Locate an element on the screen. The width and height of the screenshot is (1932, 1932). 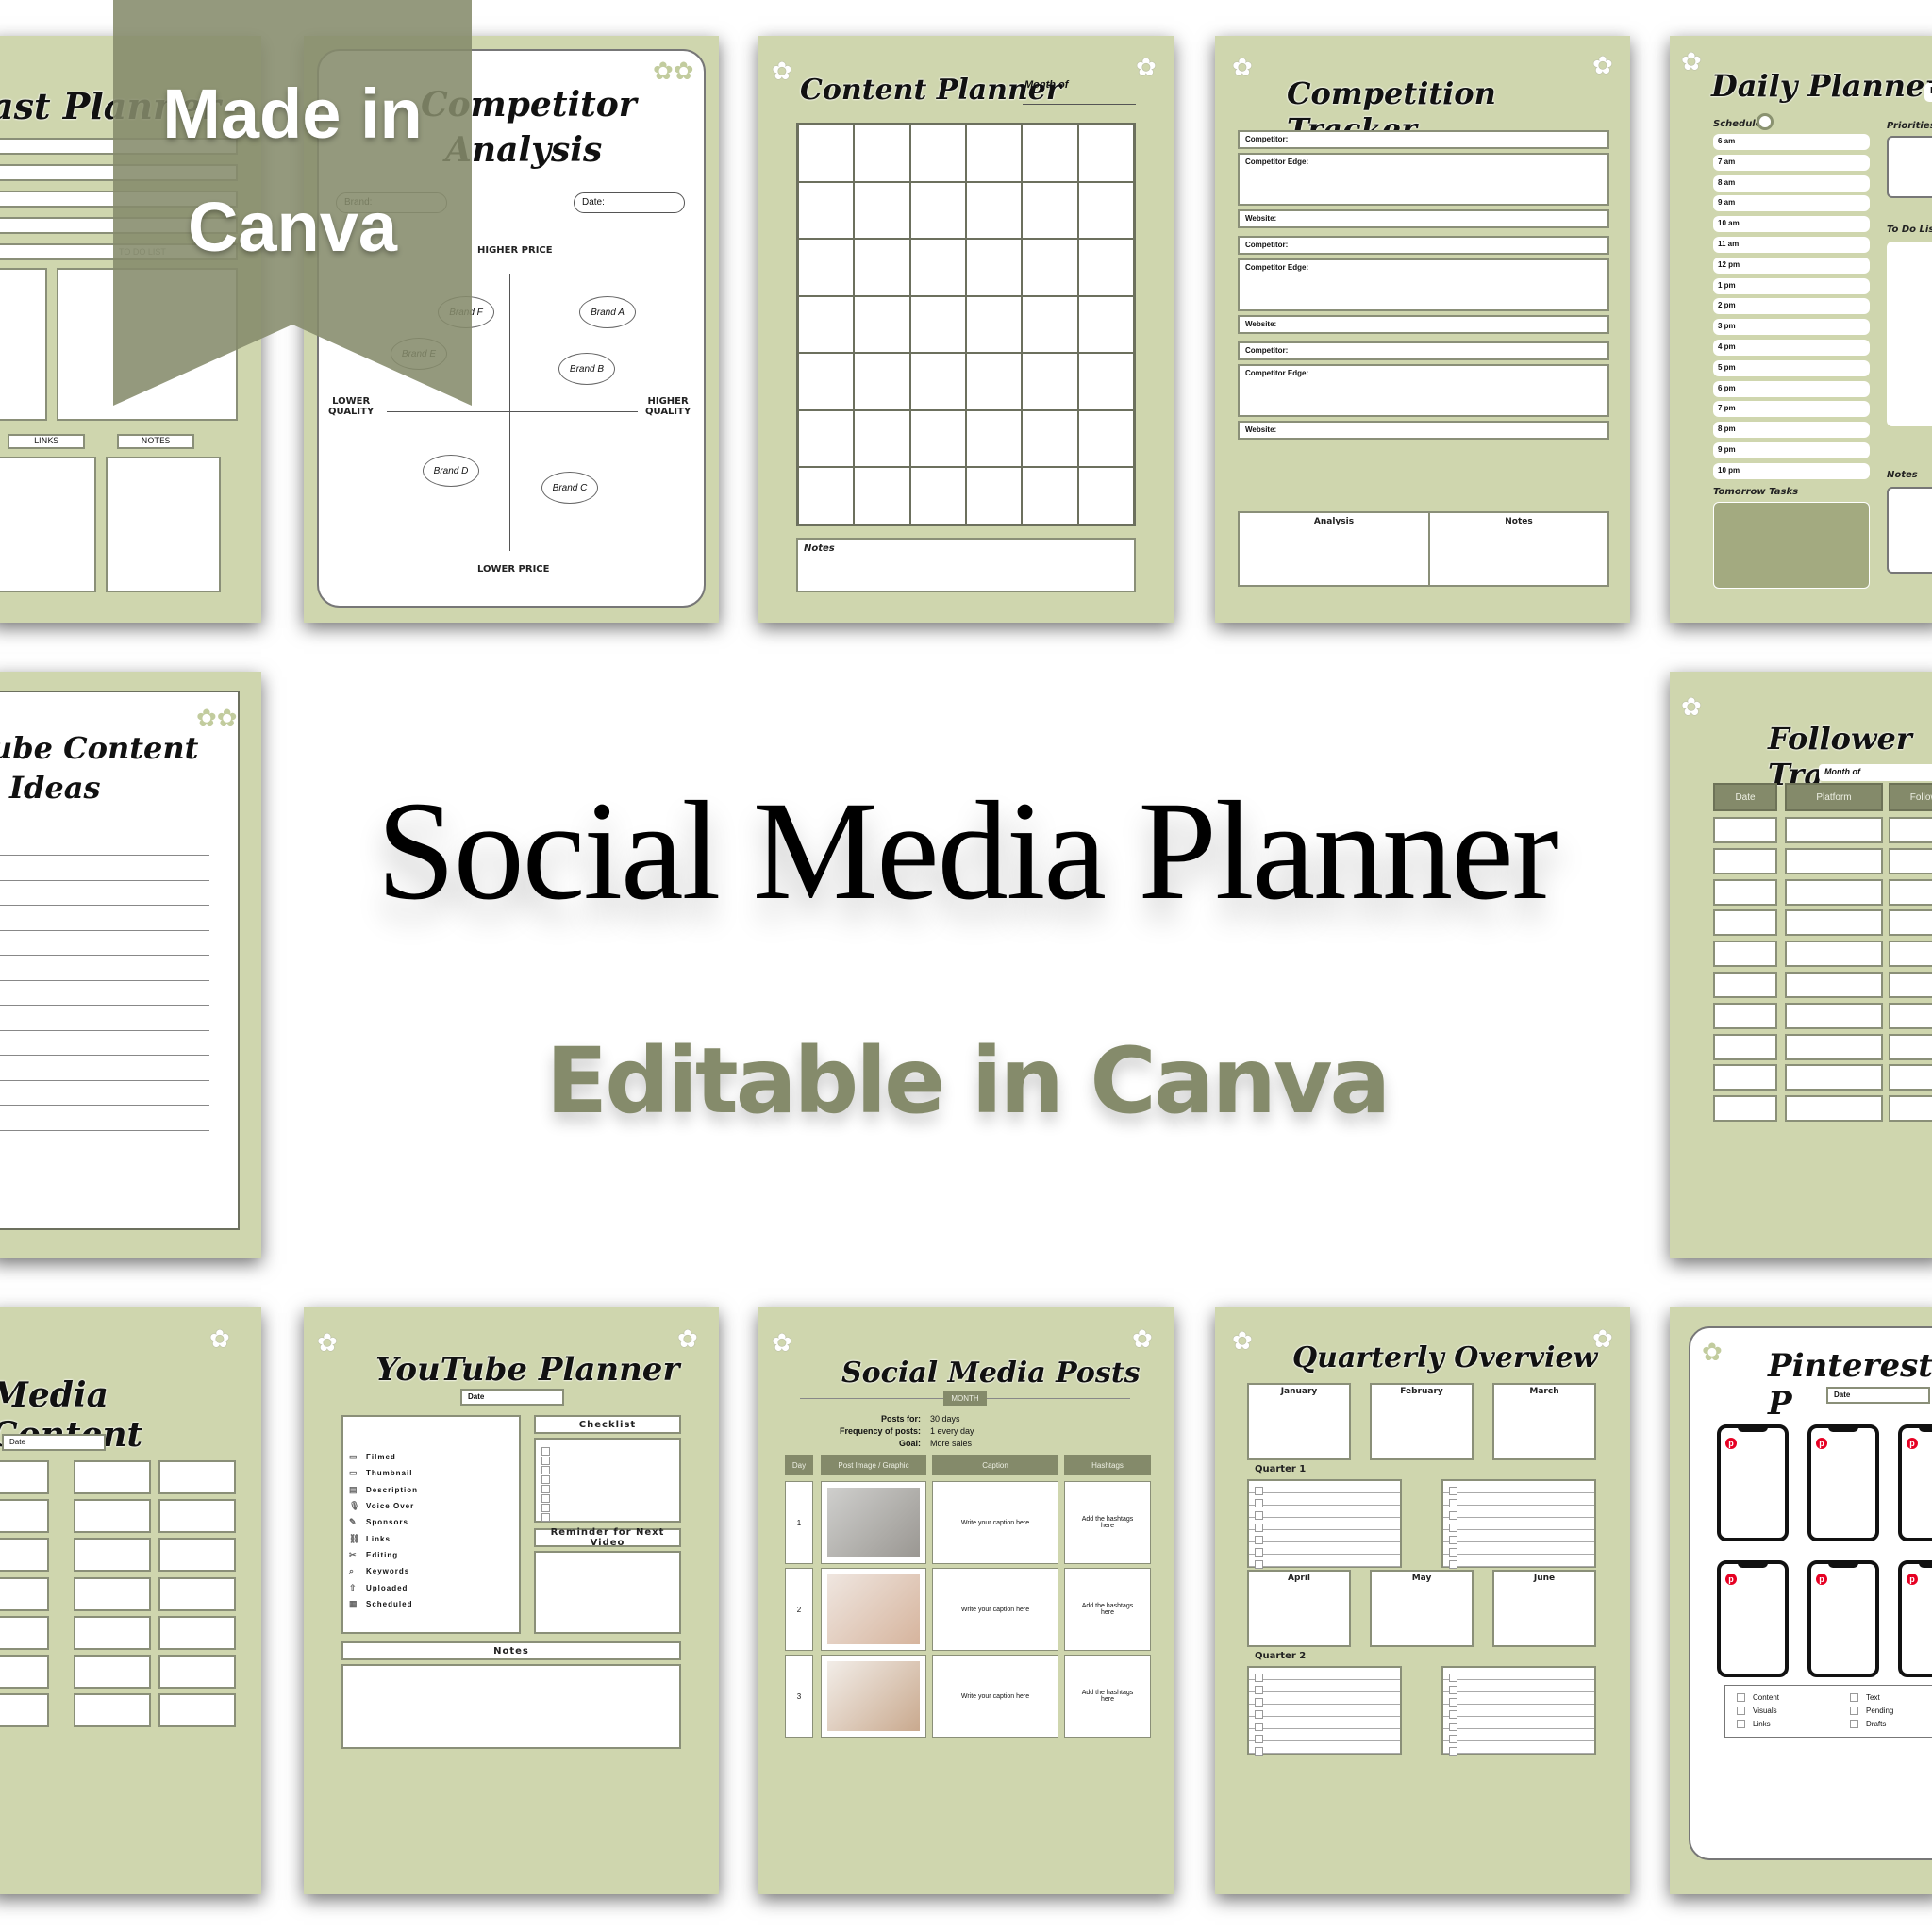
list-box is located at coordinates (24, 345).